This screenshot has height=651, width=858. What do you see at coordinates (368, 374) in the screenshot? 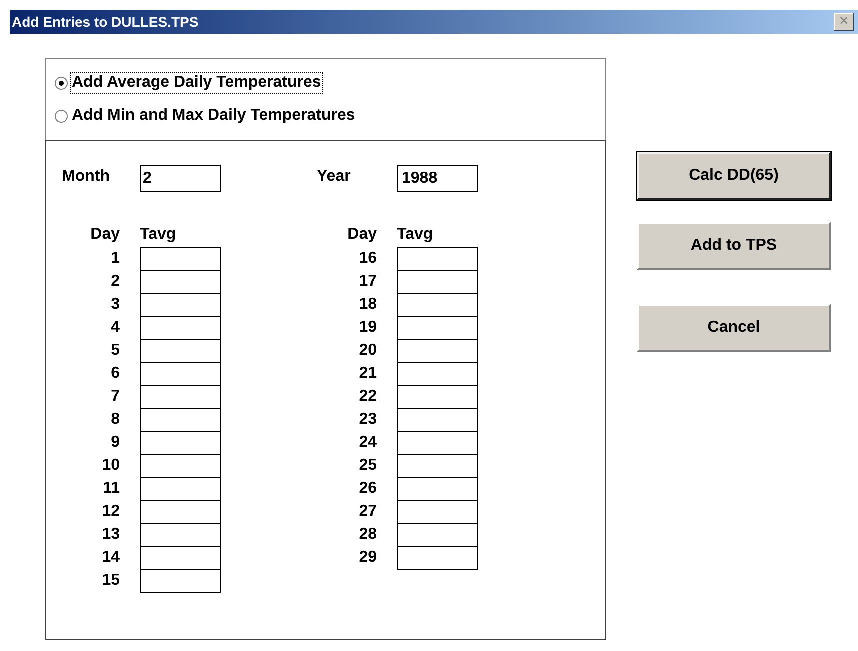
I see `day-number: 21` at bounding box center [368, 374].